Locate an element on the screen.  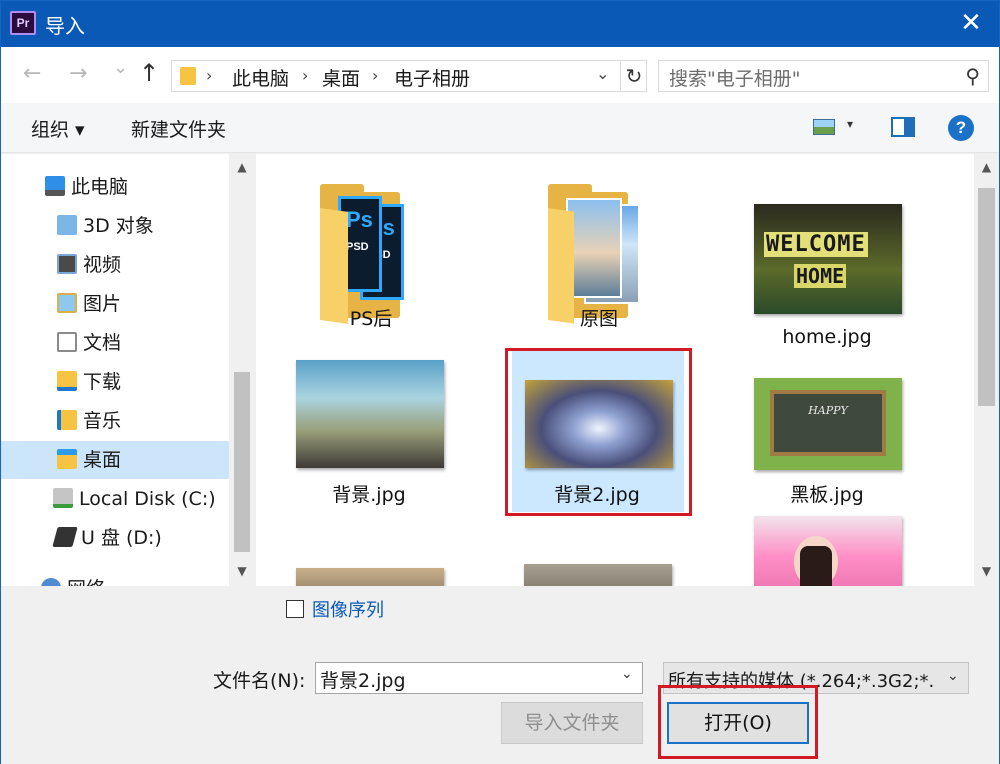
computer-icon is located at coordinates (55, 186).